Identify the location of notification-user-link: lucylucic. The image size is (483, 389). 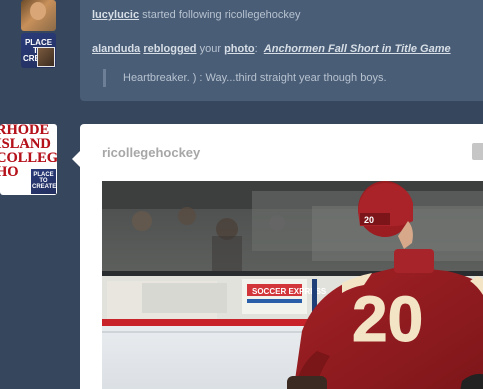
(115, 15).